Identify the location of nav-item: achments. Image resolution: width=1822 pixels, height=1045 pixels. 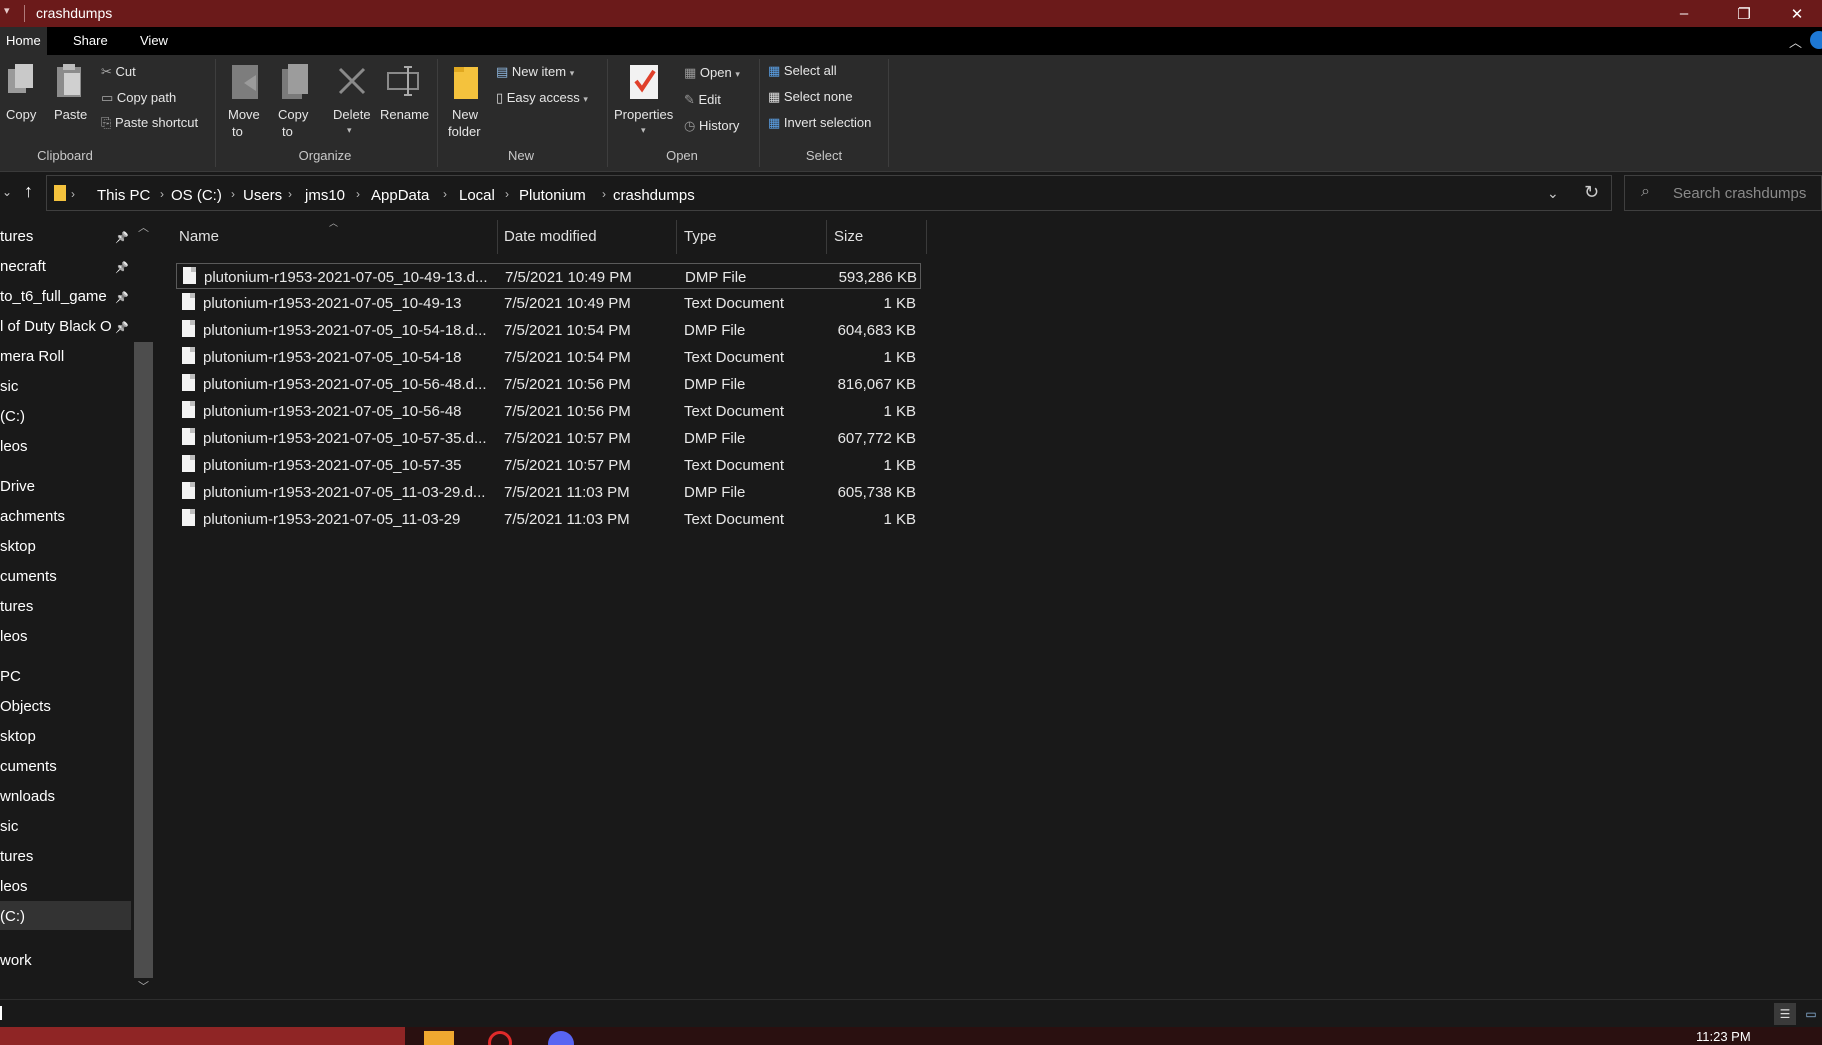
(32, 516).